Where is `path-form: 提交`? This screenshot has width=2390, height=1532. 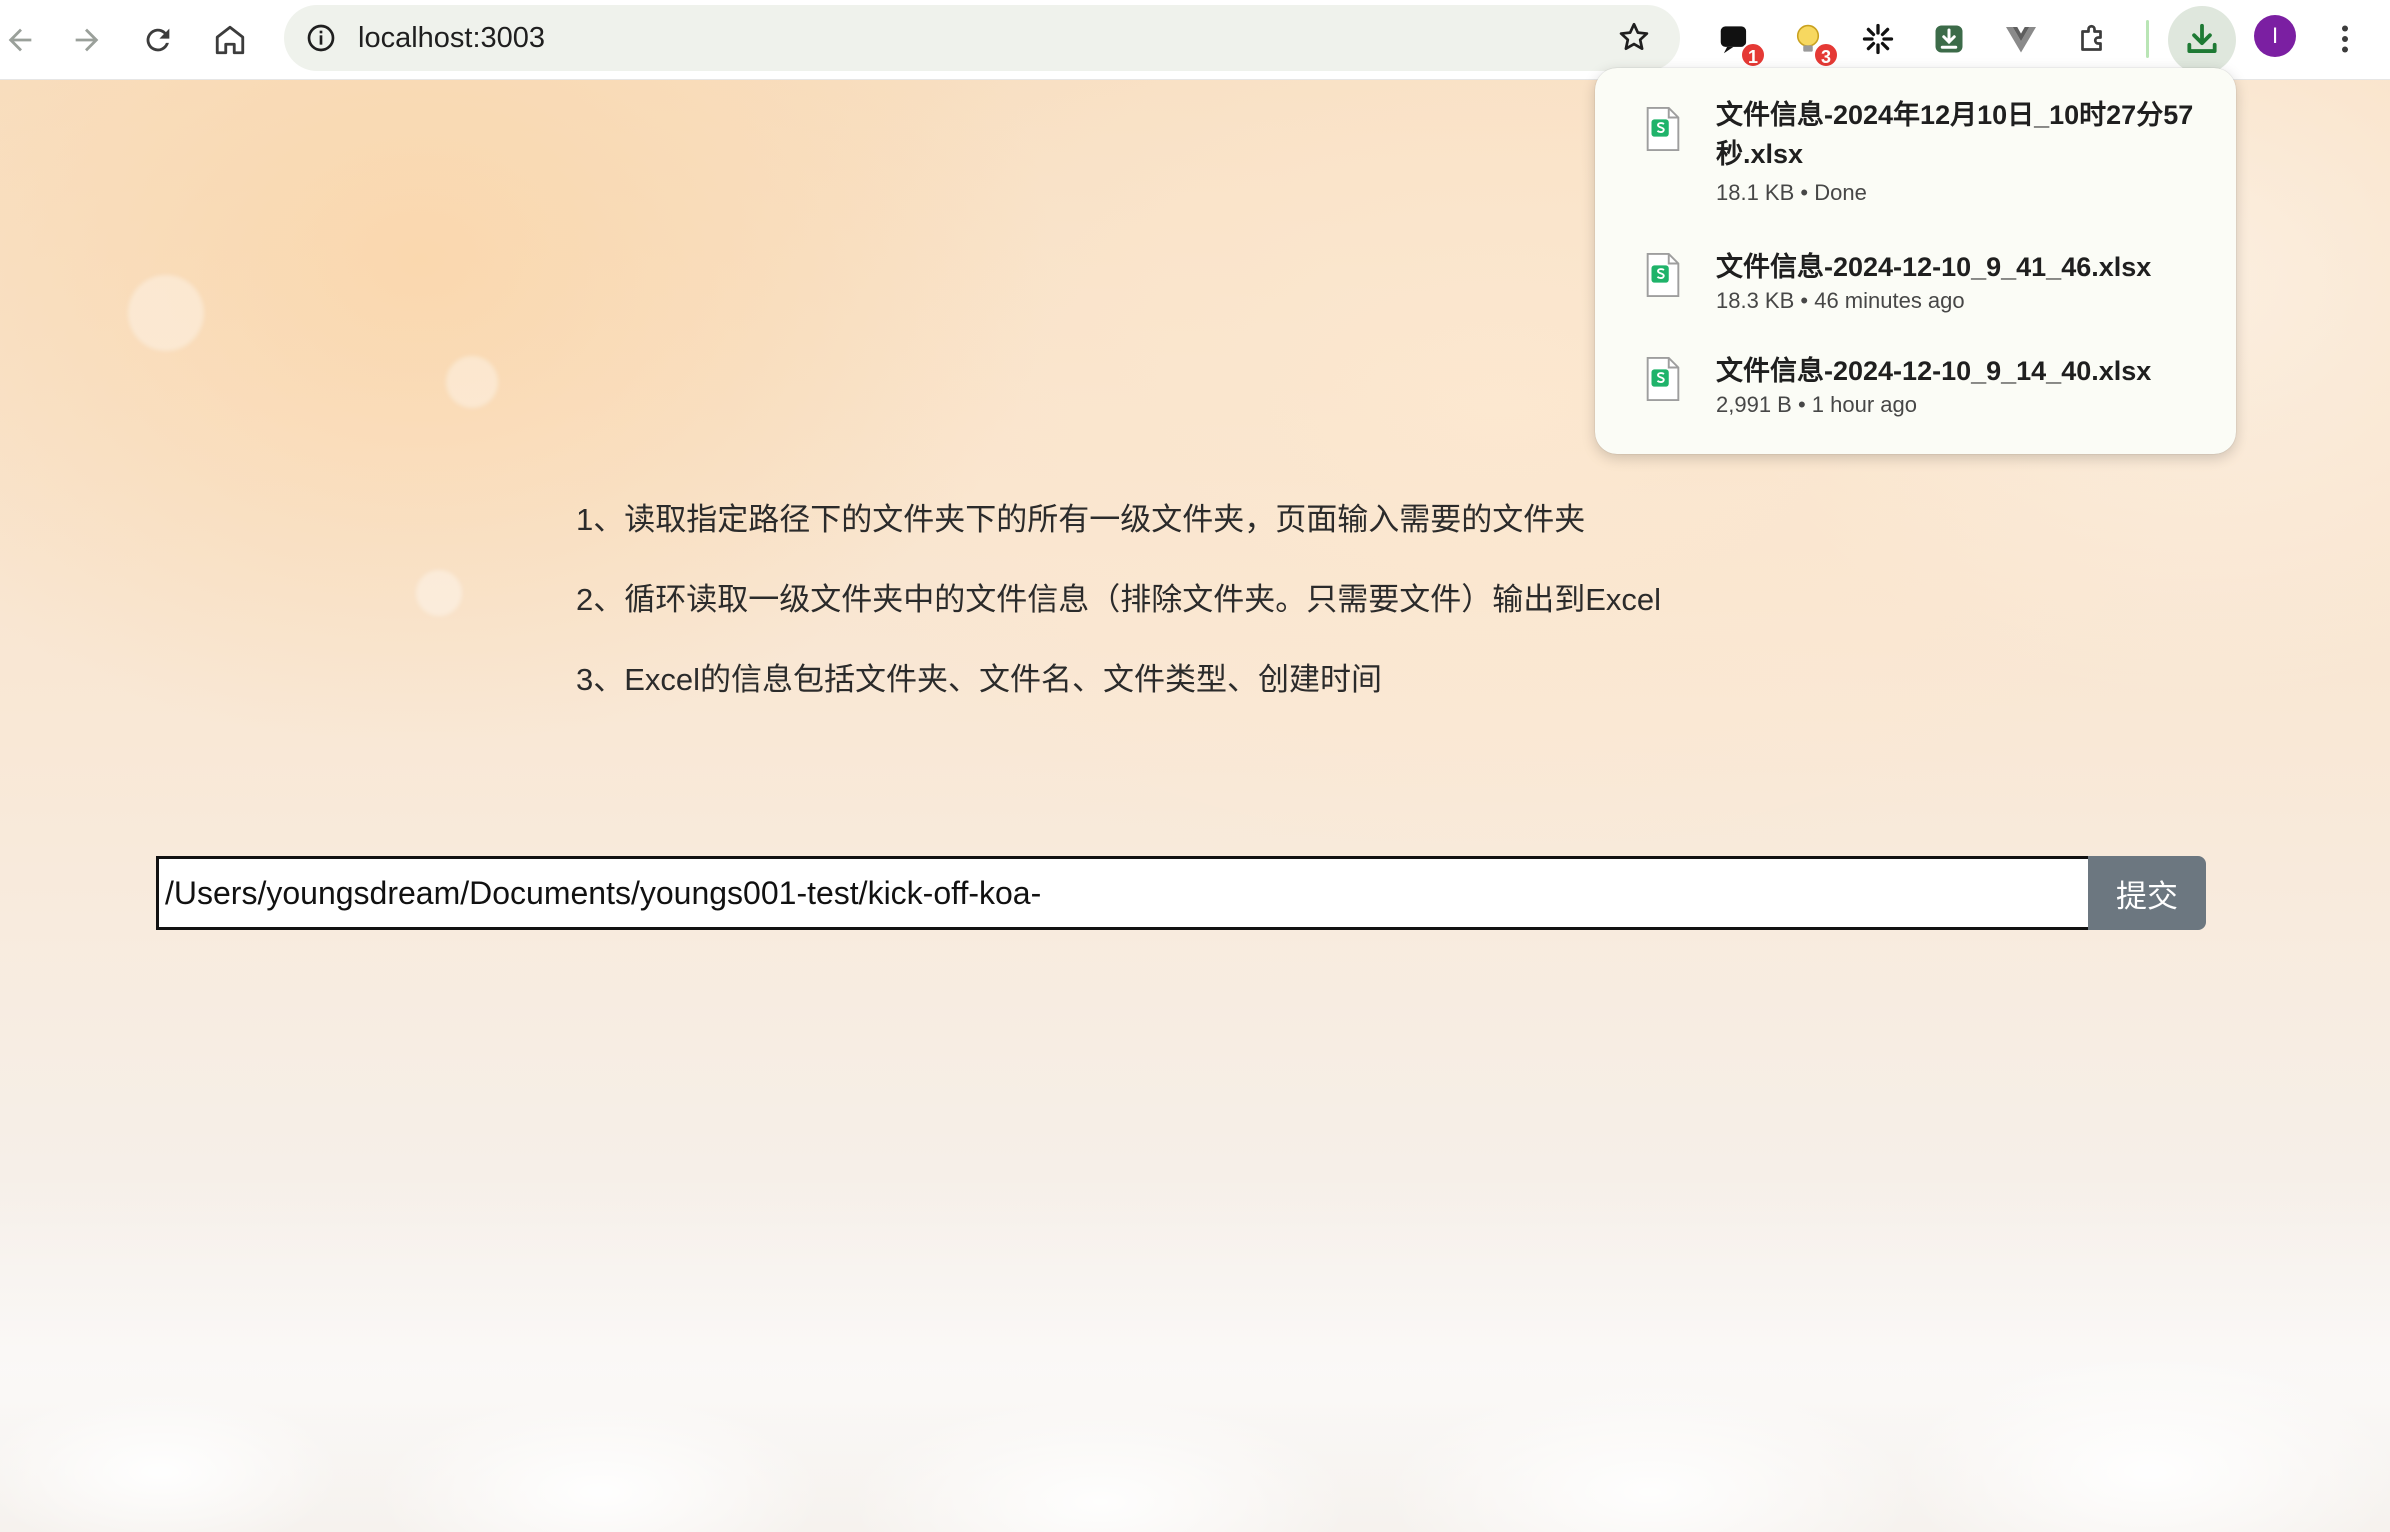
path-form: 提交 is located at coordinates (1181, 893).